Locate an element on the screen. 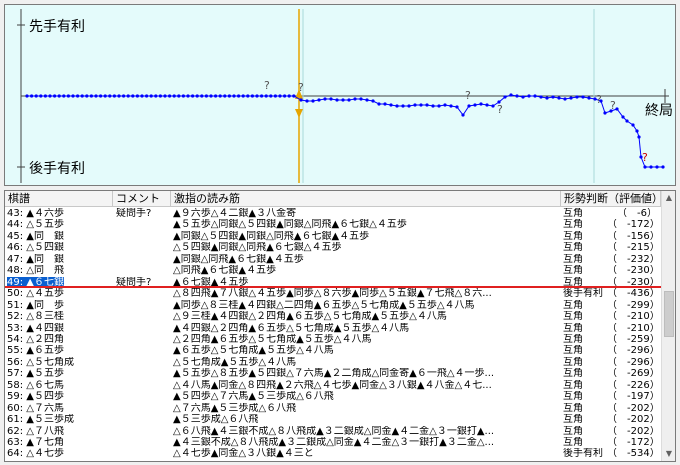 This screenshot has height=465, width=680. eval-cell-text: （ -202） is located at coordinates (633, 420).